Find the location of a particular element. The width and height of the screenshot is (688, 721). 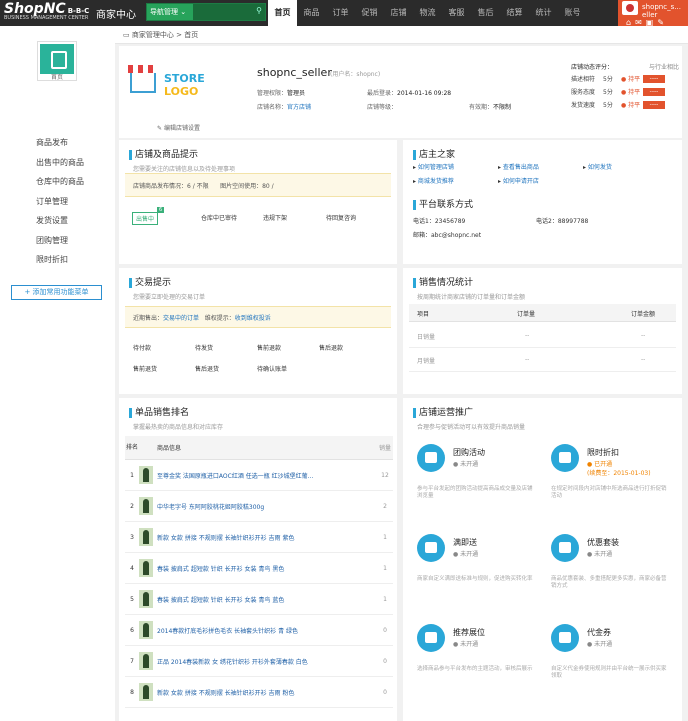

search-box: 导航管理 ⌄ ⚲ is located at coordinates (206, 12).